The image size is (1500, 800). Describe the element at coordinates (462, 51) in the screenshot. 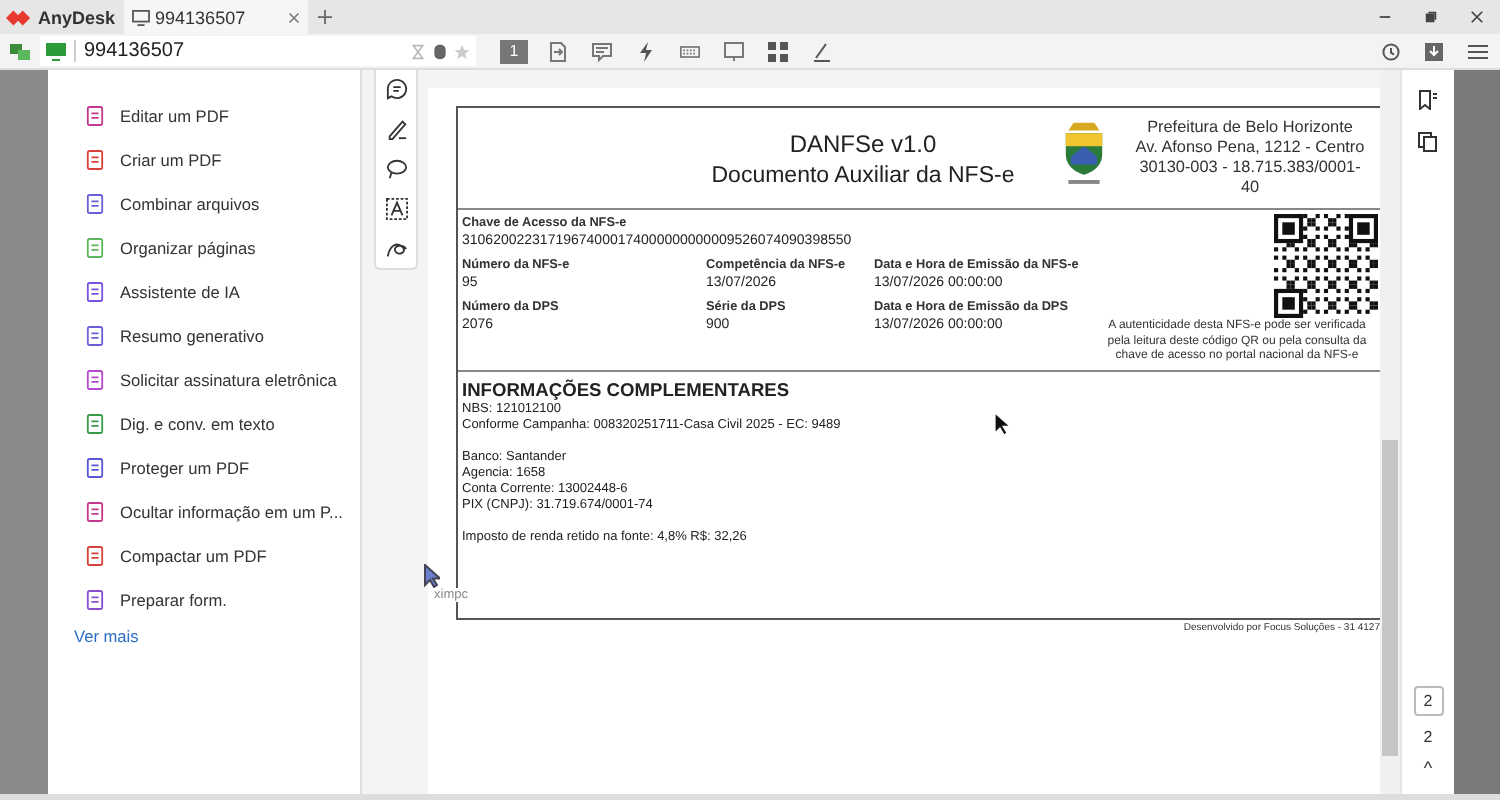

I see `star-icon` at that location.